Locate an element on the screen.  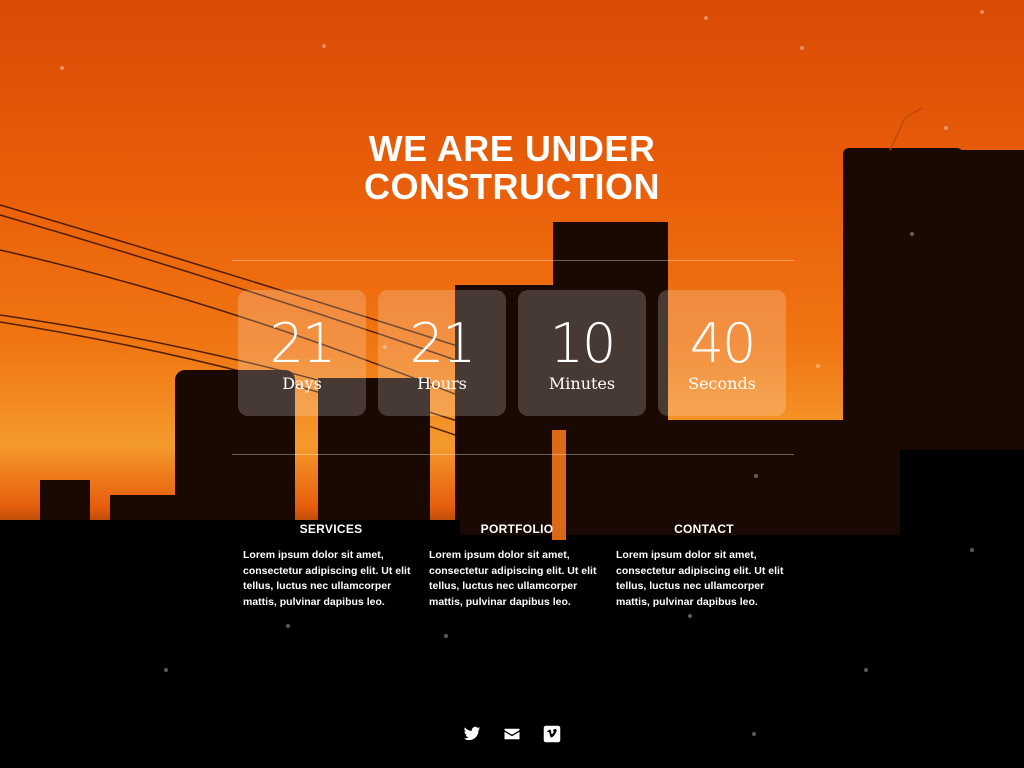
countdown-unit: Seconds is located at coordinates (722, 383).